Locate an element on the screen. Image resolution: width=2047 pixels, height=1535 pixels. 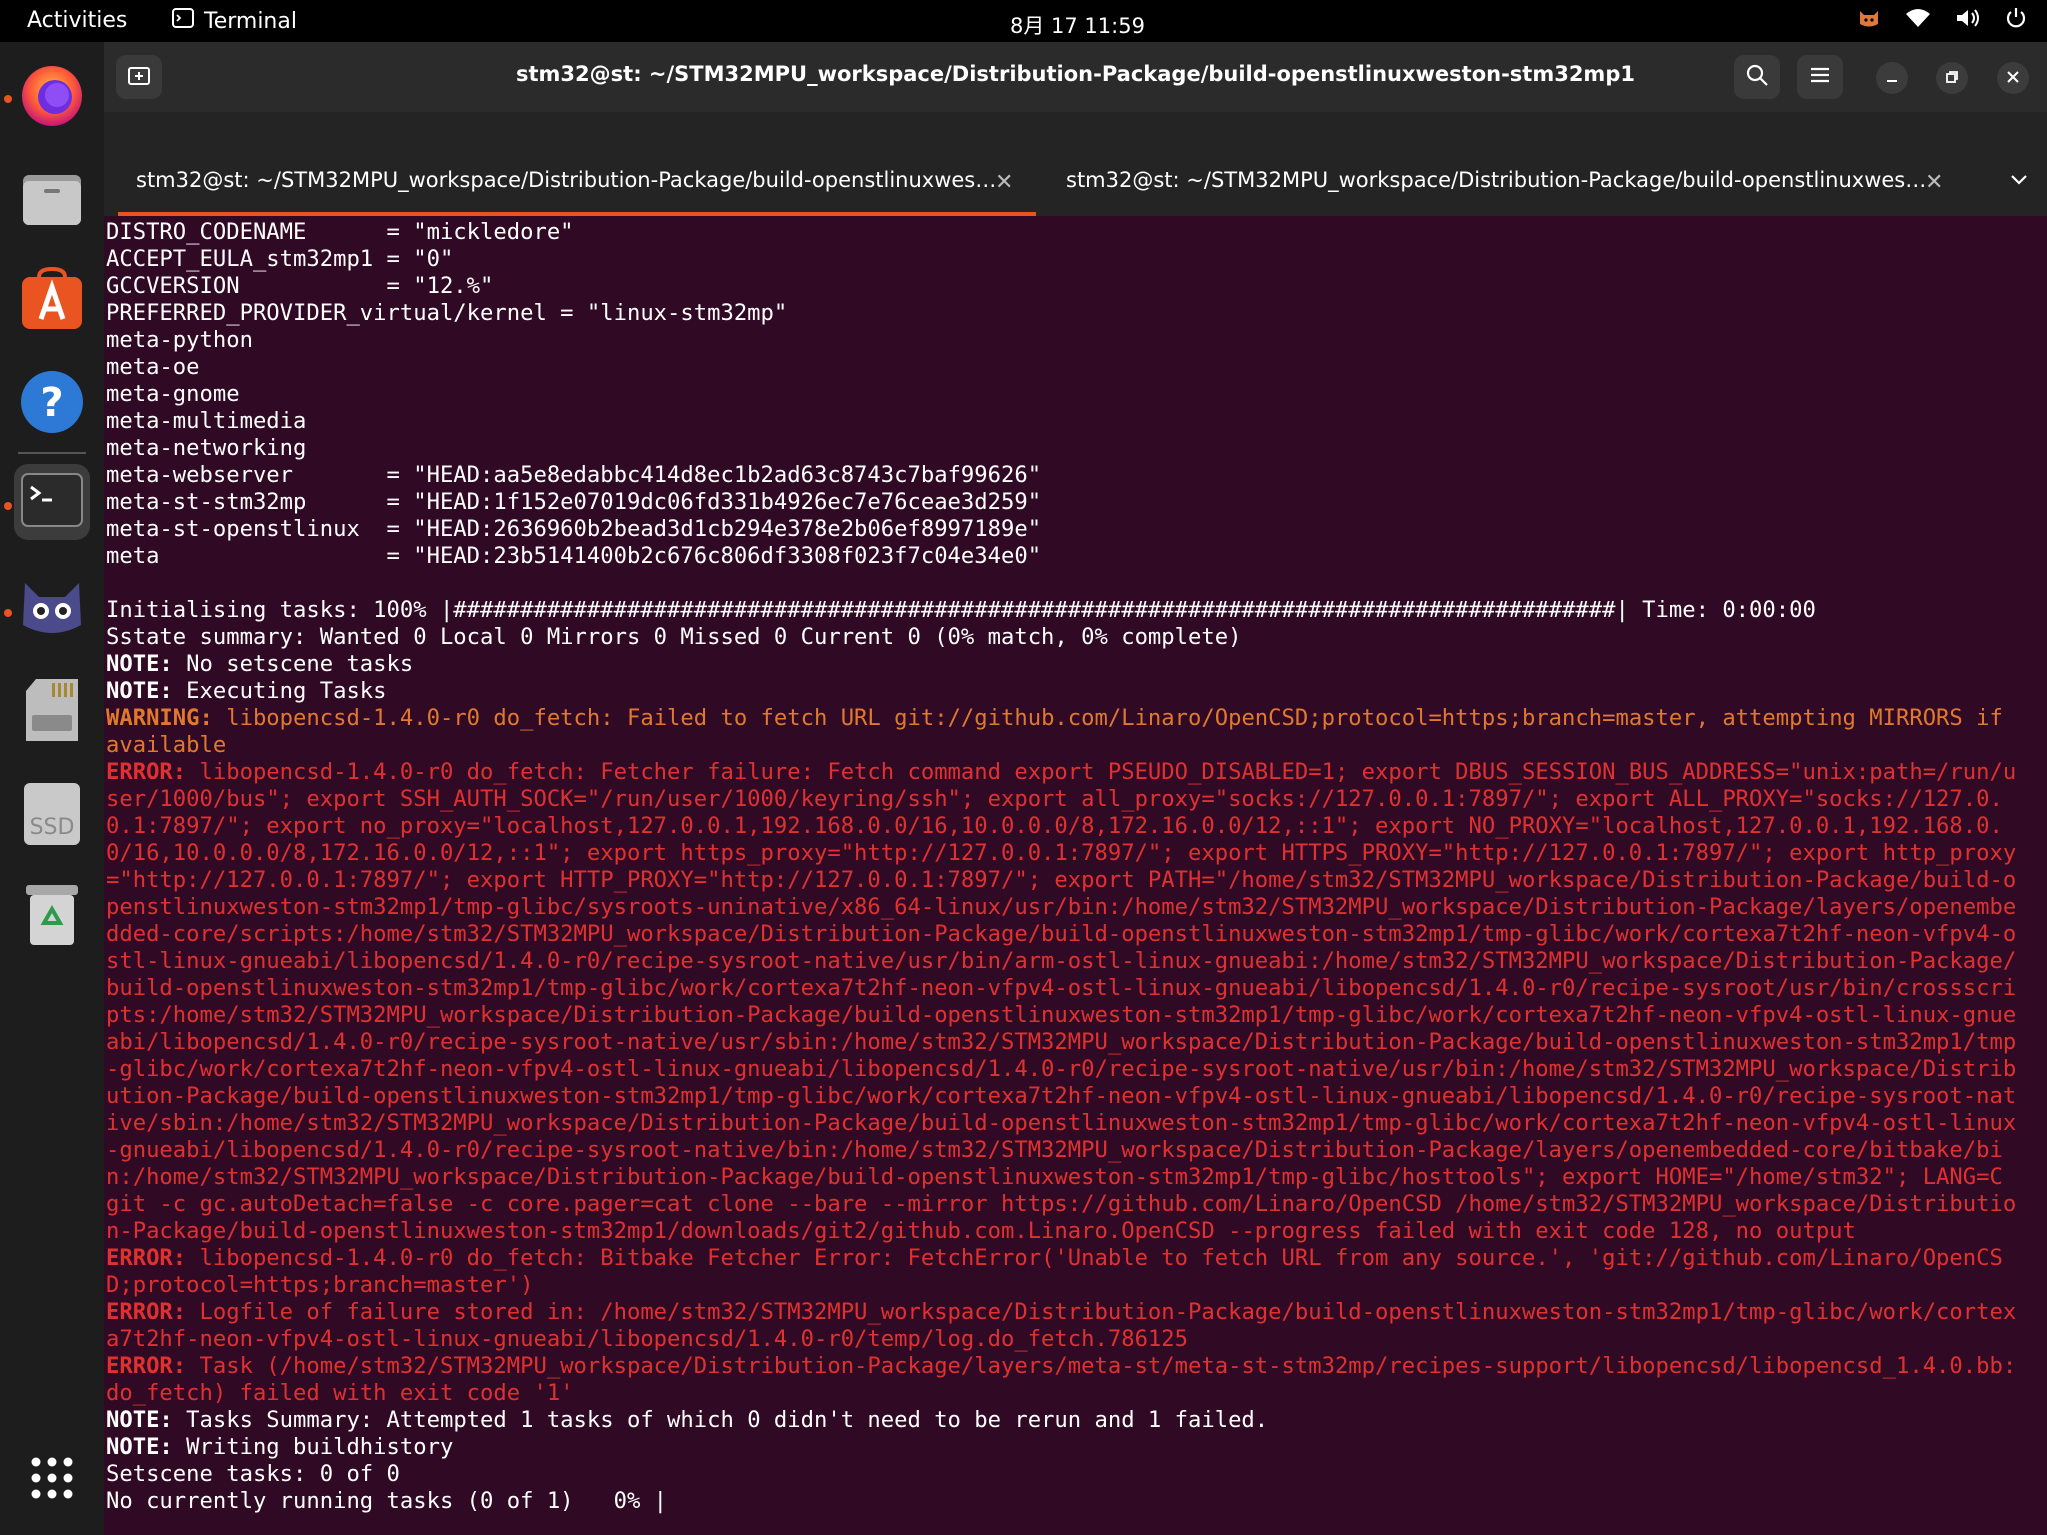
note-line: NOTE: Executing Tasks is located at coordinates (1076, 691).